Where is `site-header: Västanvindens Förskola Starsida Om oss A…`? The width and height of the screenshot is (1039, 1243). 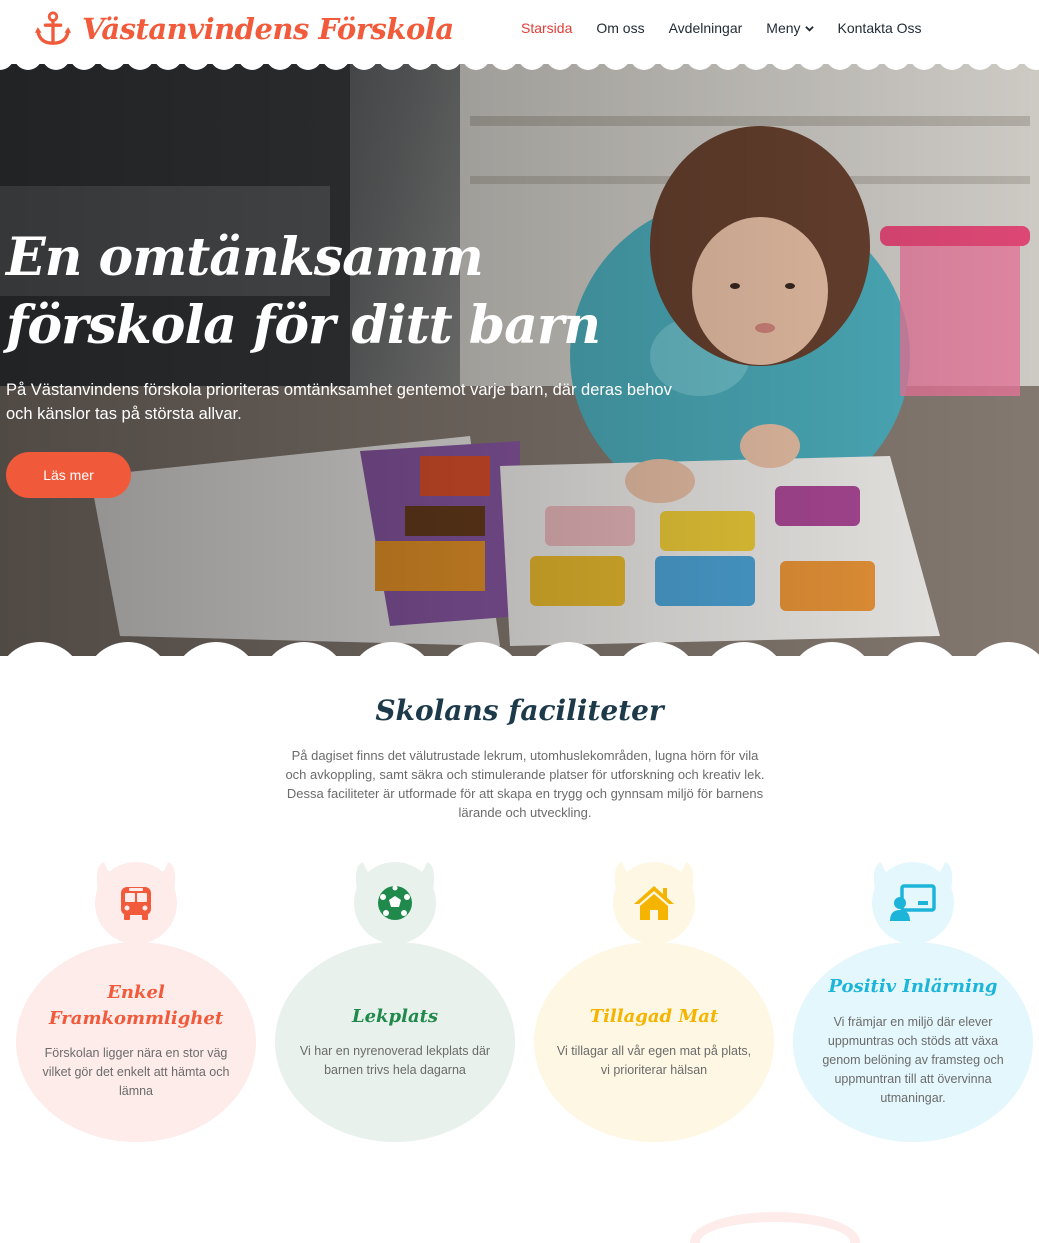 site-header: Västanvindens Förskola Starsida Om oss A… is located at coordinates (519, 32).